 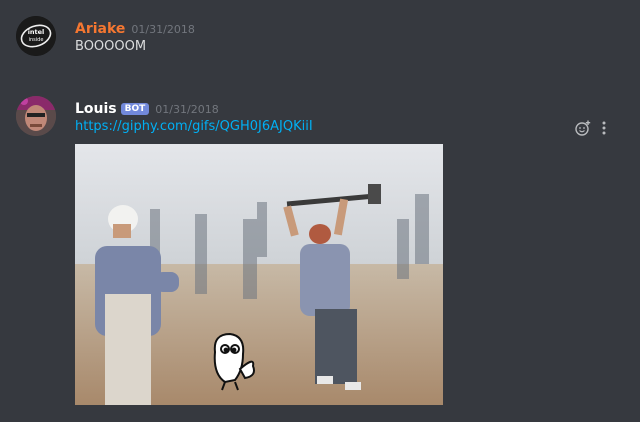 I want to click on author-name: Louis, so click(x=96, y=109).